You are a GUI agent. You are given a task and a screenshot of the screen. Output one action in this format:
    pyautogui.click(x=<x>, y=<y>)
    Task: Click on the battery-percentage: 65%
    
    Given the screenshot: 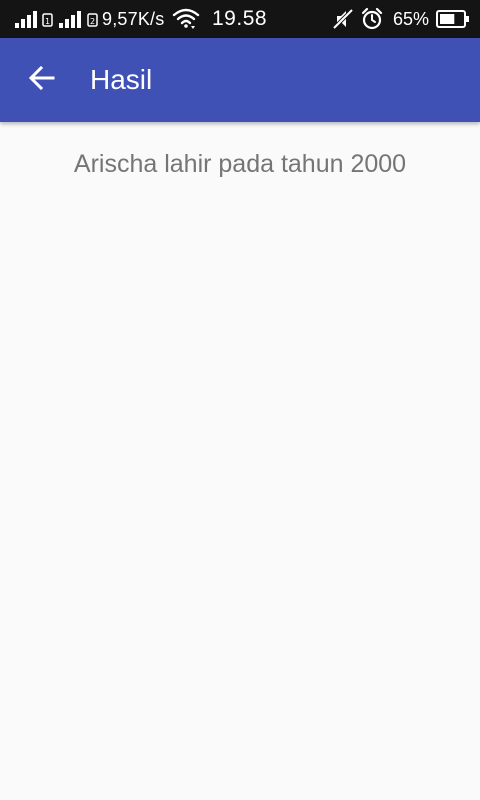 What is the action you would take?
    pyautogui.click(x=411, y=18)
    